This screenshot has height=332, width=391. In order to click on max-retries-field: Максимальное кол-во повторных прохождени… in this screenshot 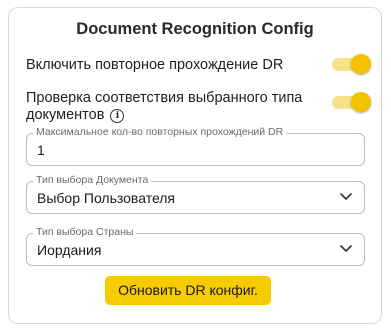, I will do `click(195, 146)`.